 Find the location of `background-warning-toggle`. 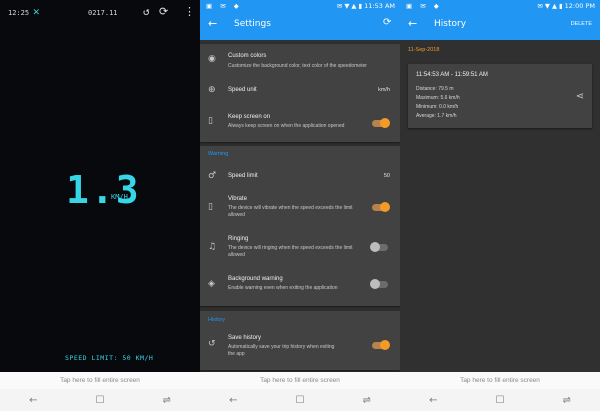

background-warning-toggle is located at coordinates (379, 284).